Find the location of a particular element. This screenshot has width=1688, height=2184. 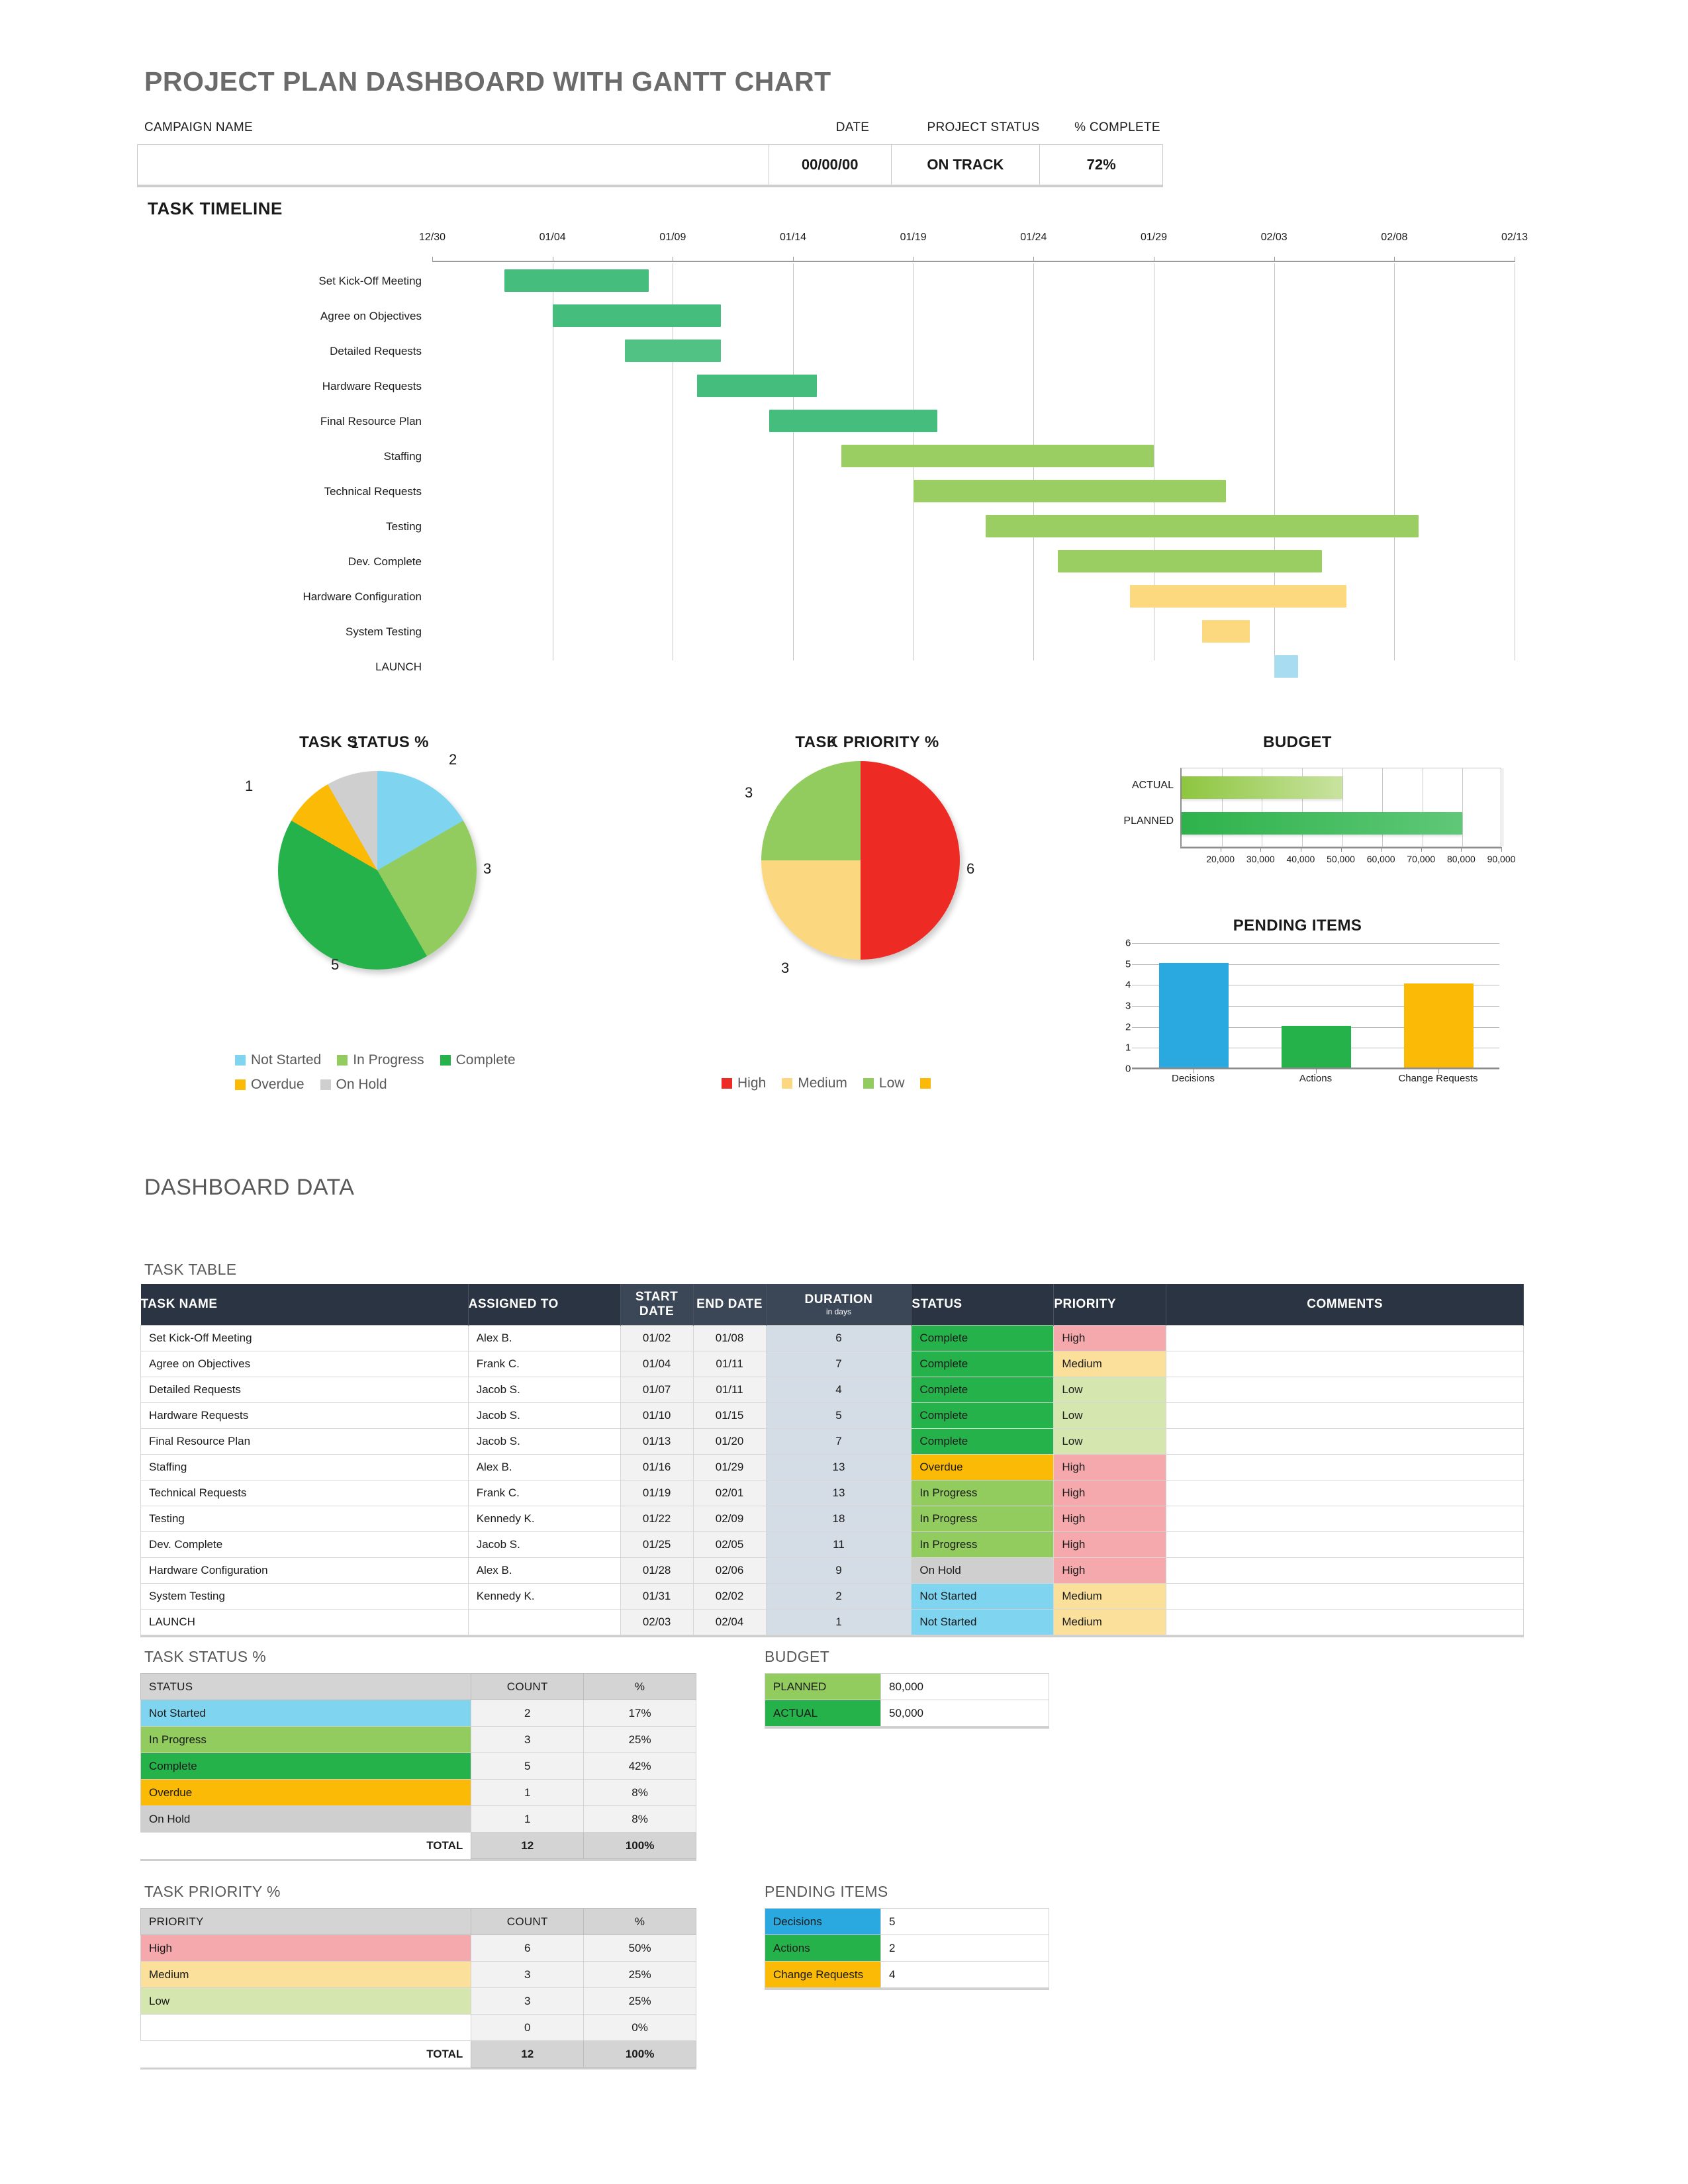

cell-status: Overdue is located at coordinates (983, 1467).